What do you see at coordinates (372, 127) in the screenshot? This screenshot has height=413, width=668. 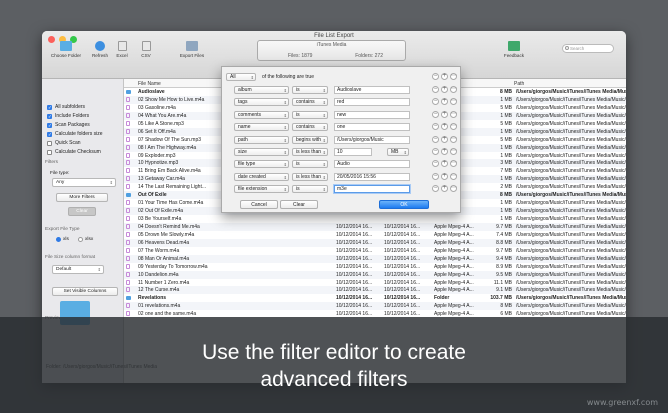 I see `rule-value-input: one` at bounding box center [372, 127].